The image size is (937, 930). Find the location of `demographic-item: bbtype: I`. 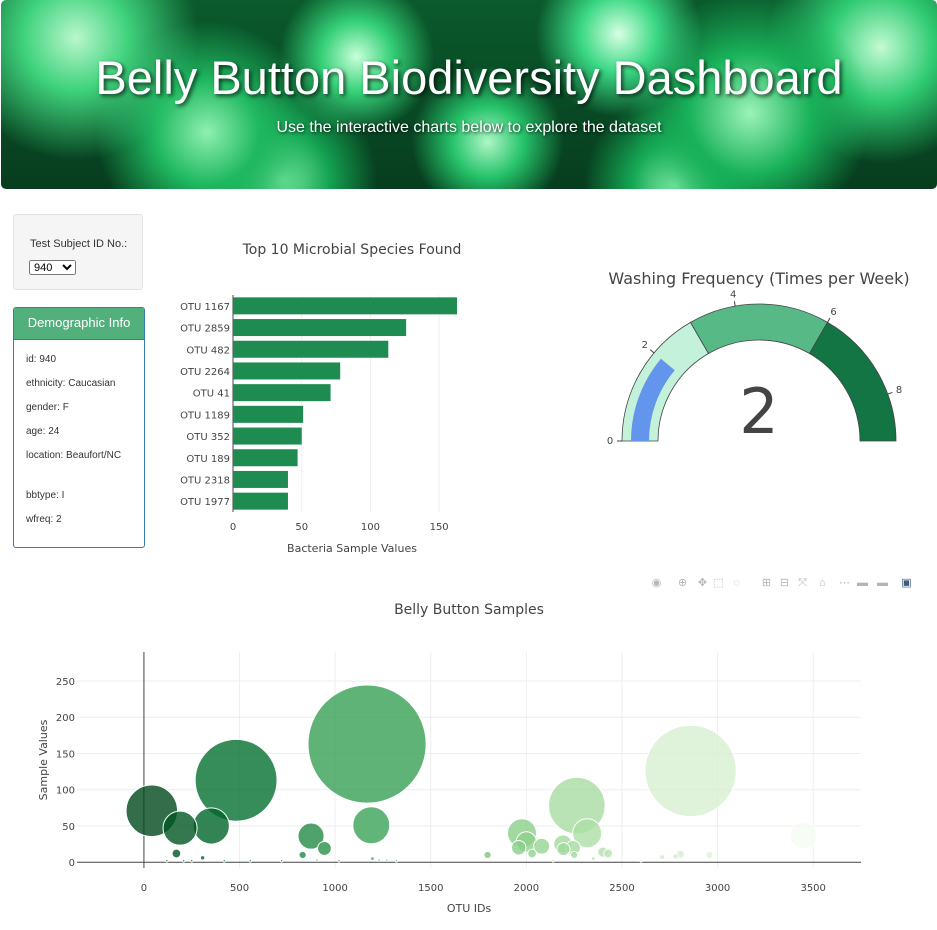

demographic-item: bbtype: I is located at coordinates (45, 495).